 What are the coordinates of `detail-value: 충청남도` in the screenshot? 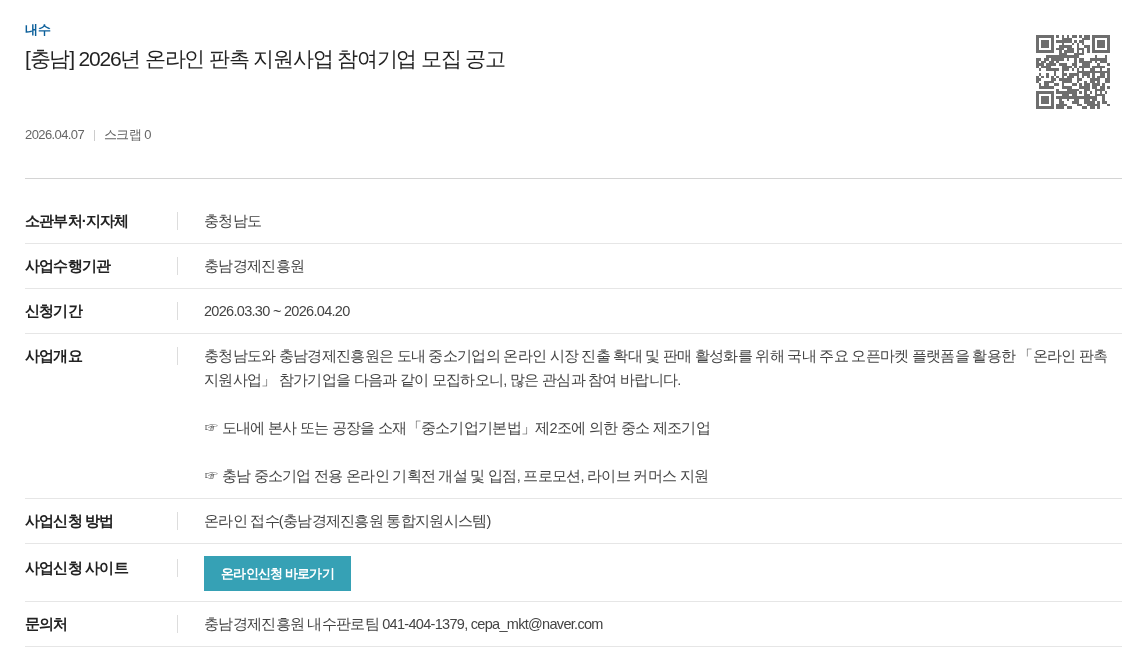 It's located at (233, 221).